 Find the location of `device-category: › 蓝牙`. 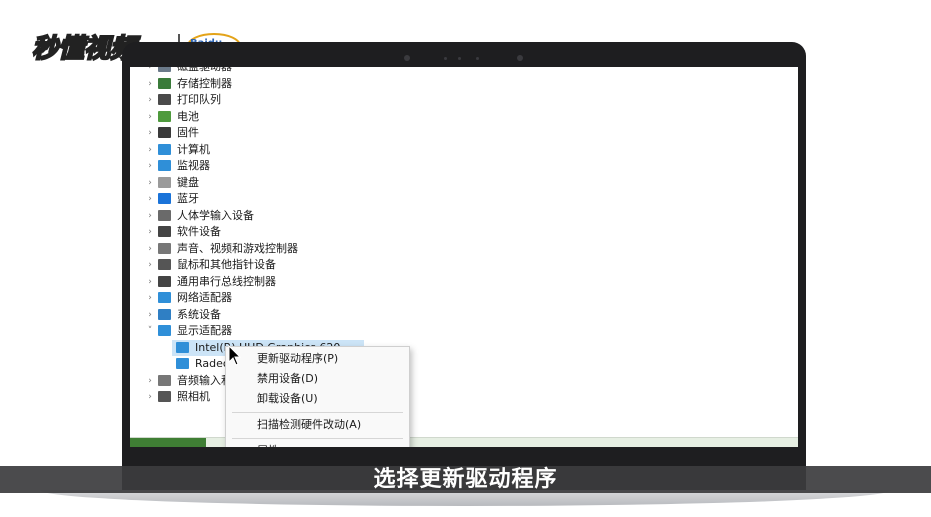

device-category: › 蓝牙 is located at coordinates (330, 199).